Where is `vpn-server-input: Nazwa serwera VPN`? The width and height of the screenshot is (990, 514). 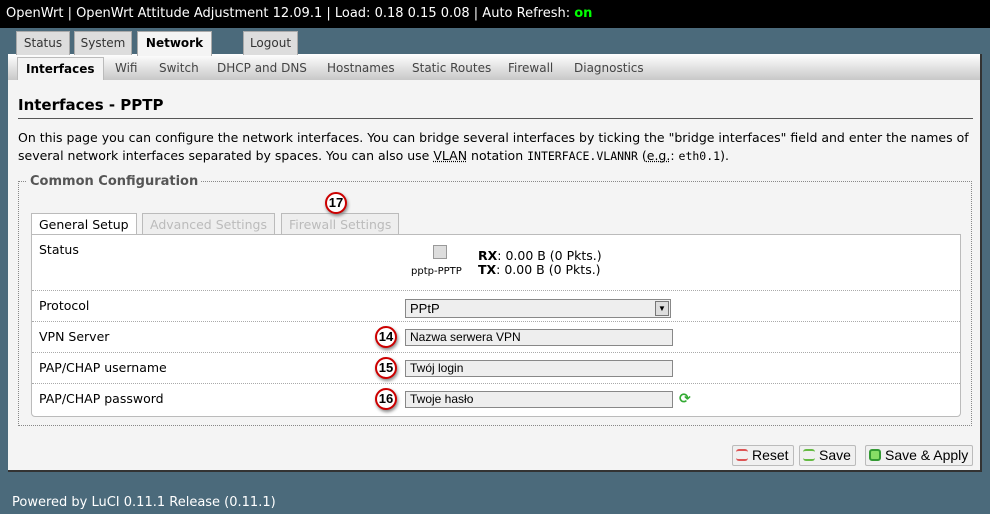
vpn-server-input: Nazwa serwera VPN is located at coordinates (539, 337).